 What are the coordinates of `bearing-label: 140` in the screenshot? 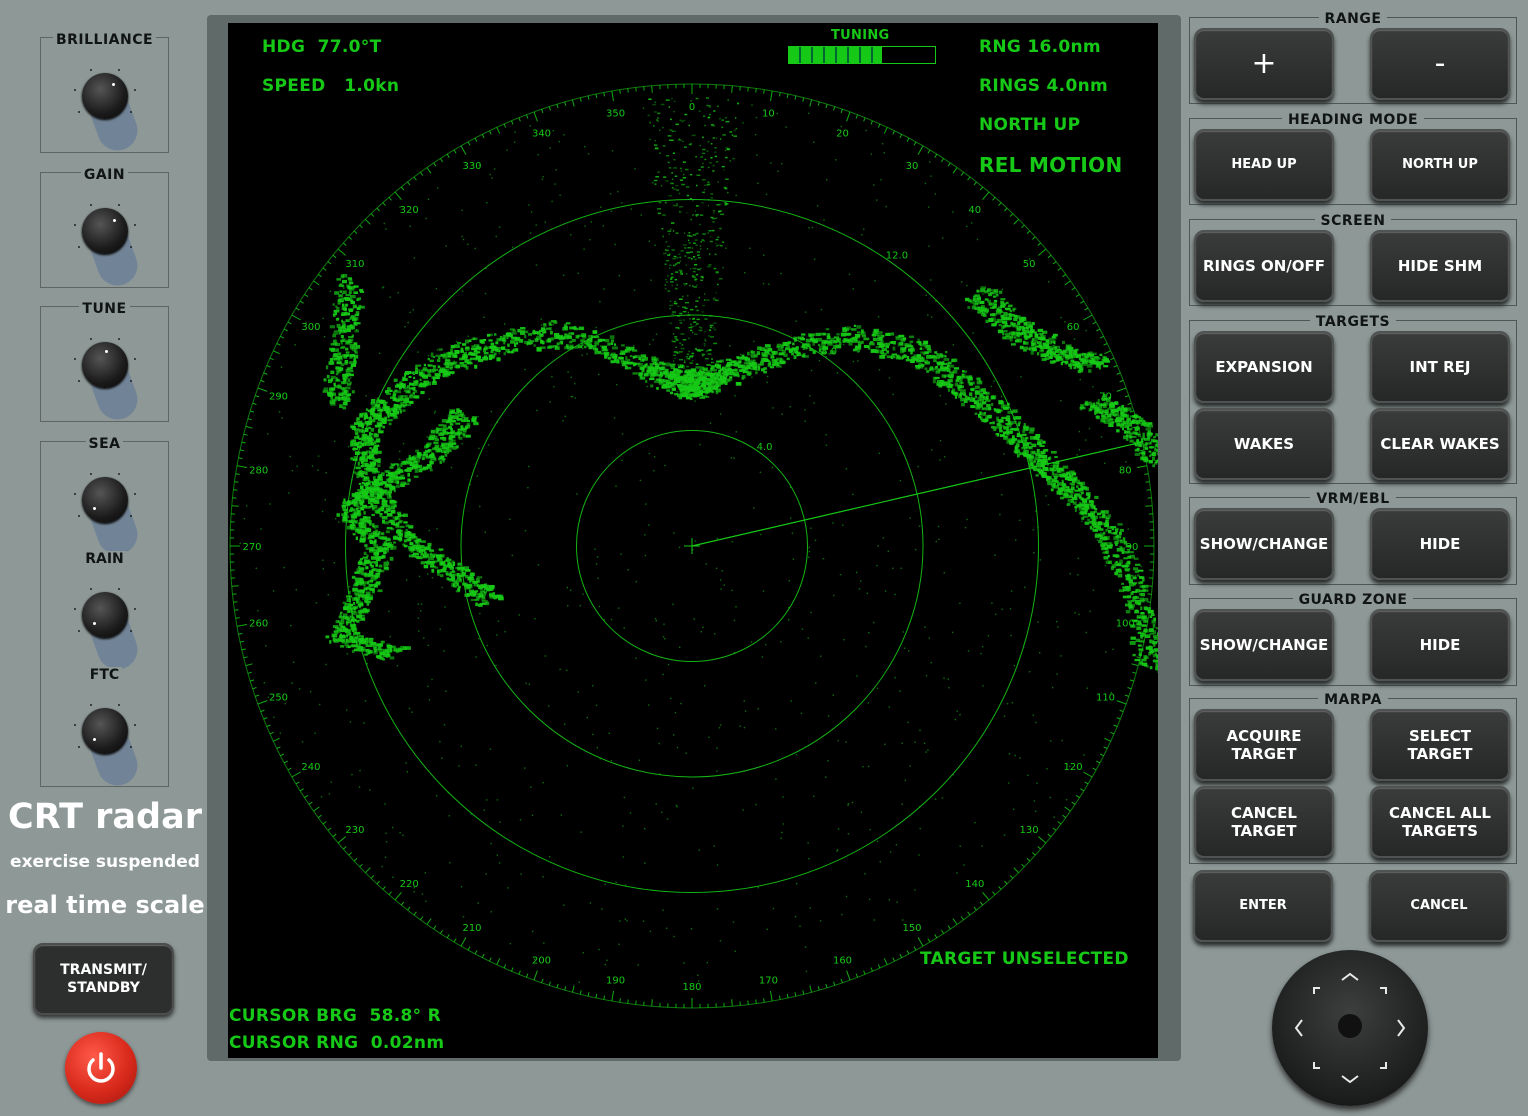 It's located at (974, 884).